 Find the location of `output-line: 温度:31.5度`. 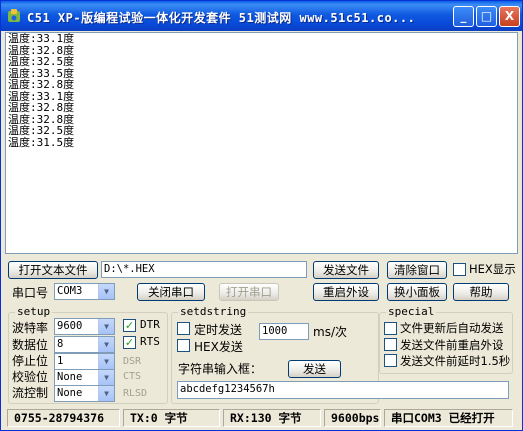

output-line: 温度:31.5度 is located at coordinates (41, 142).